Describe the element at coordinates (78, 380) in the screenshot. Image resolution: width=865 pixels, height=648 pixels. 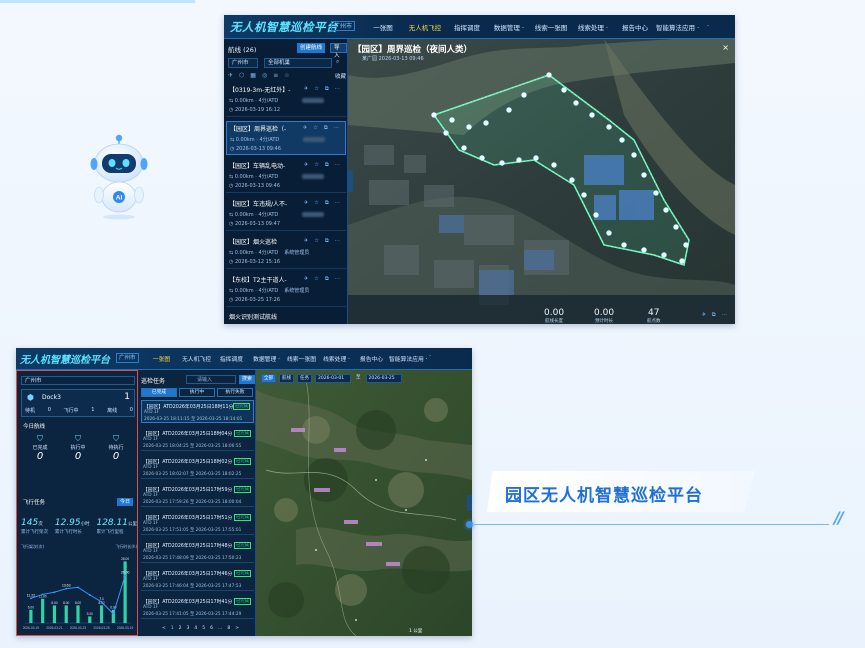
I see `city-select: 广州市` at that location.